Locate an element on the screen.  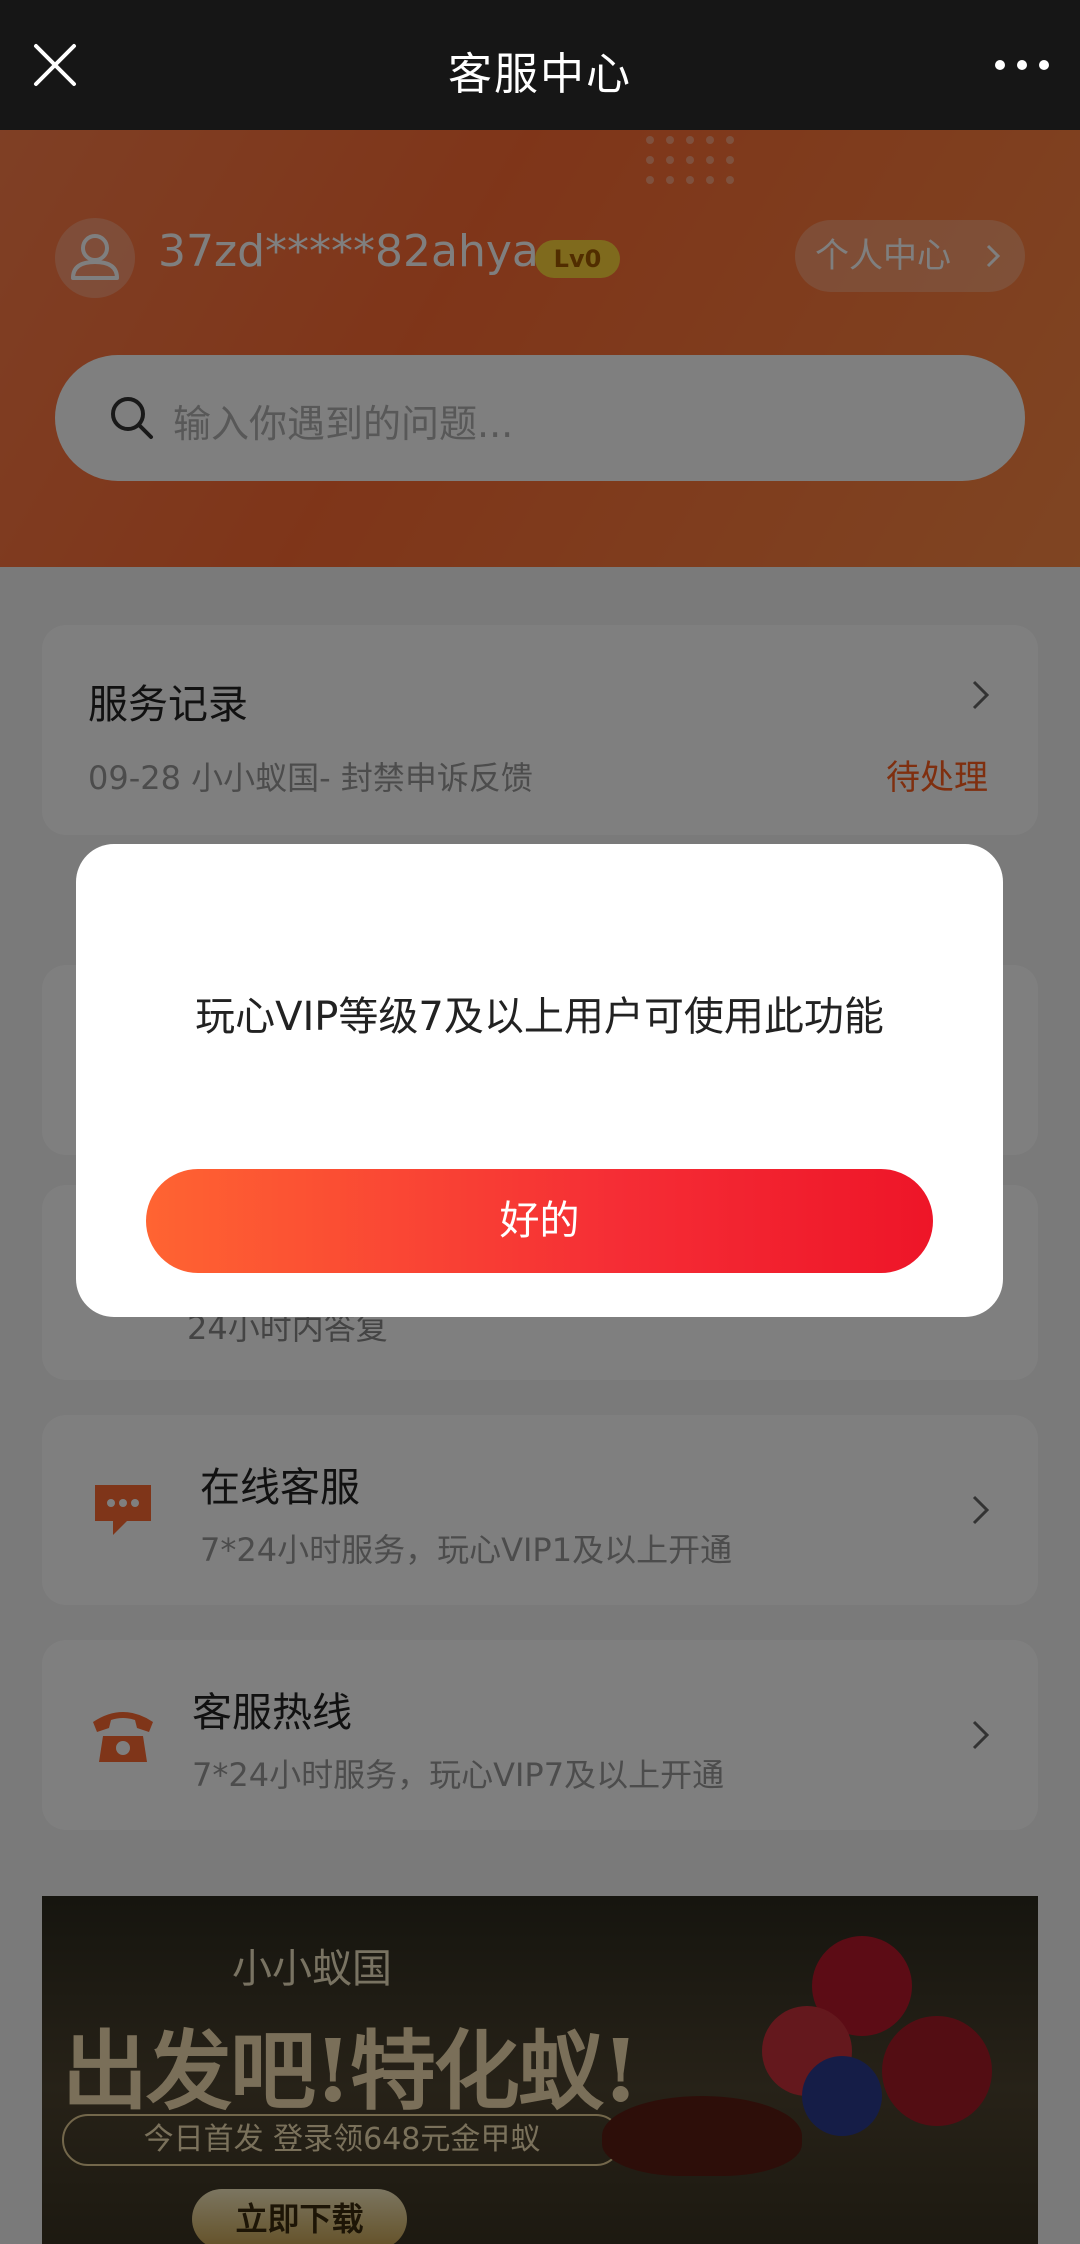
top-bar: 客服中心 is located at coordinates (540, 65).